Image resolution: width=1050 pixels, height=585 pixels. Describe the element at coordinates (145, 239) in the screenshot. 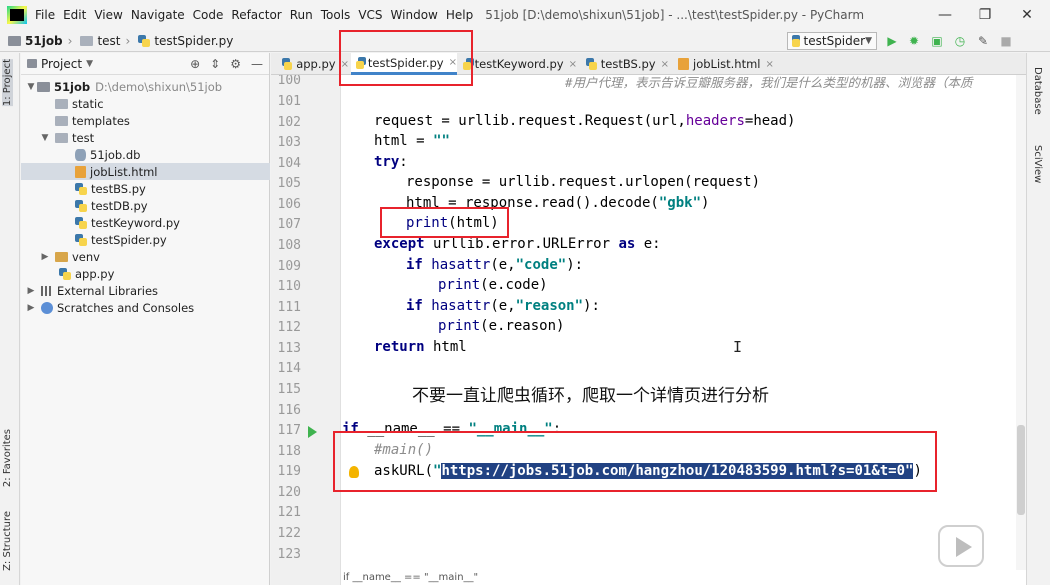

I see `tree-node-testspider: testSpider.py` at that location.